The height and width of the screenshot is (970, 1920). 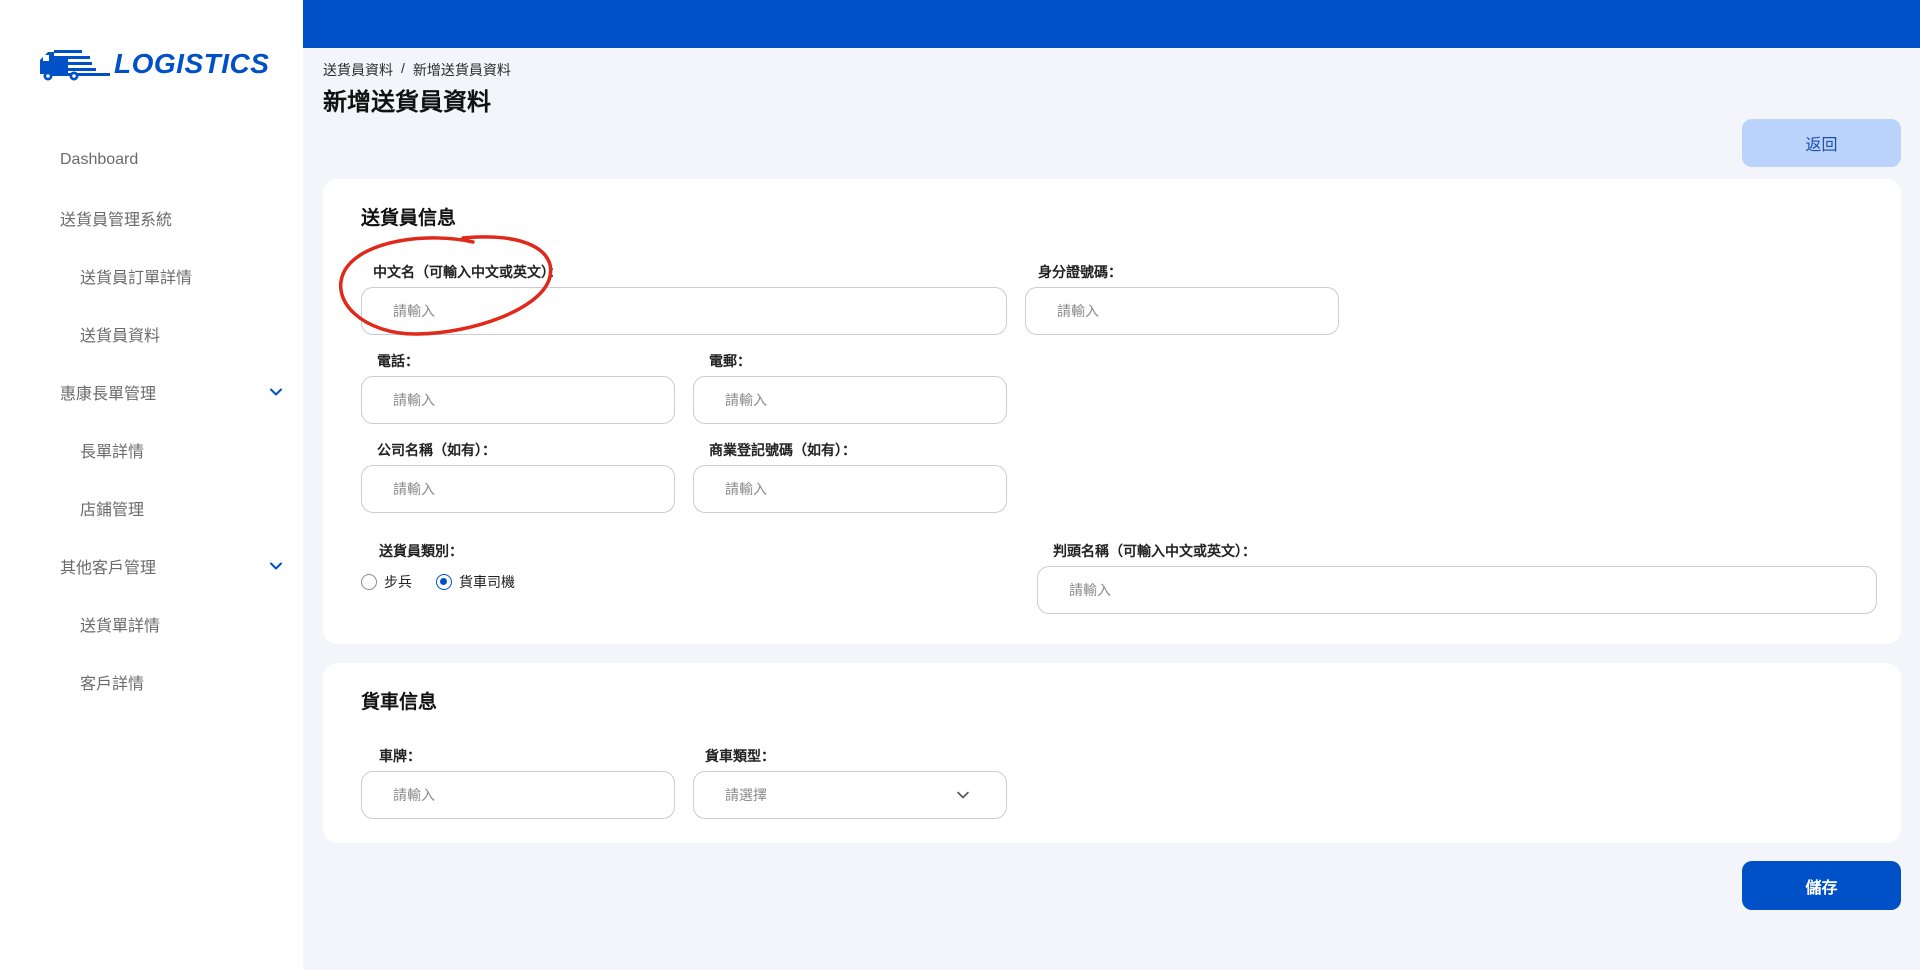 What do you see at coordinates (151, 682) in the screenshot?
I see `sidebar-item-client-details: 客戶詳情` at bounding box center [151, 682].